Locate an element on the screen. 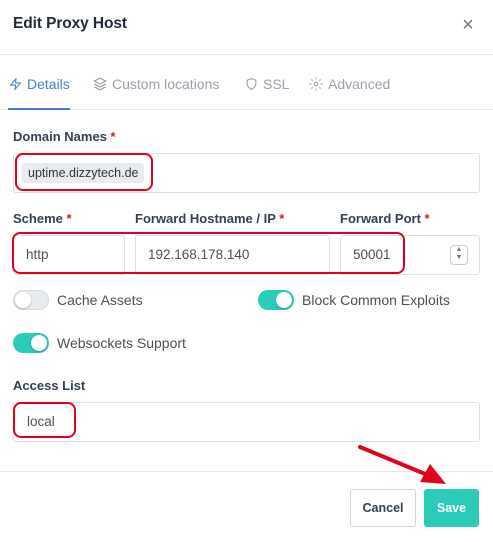  red-arrow-annotation is located at coordinates (402, 464).